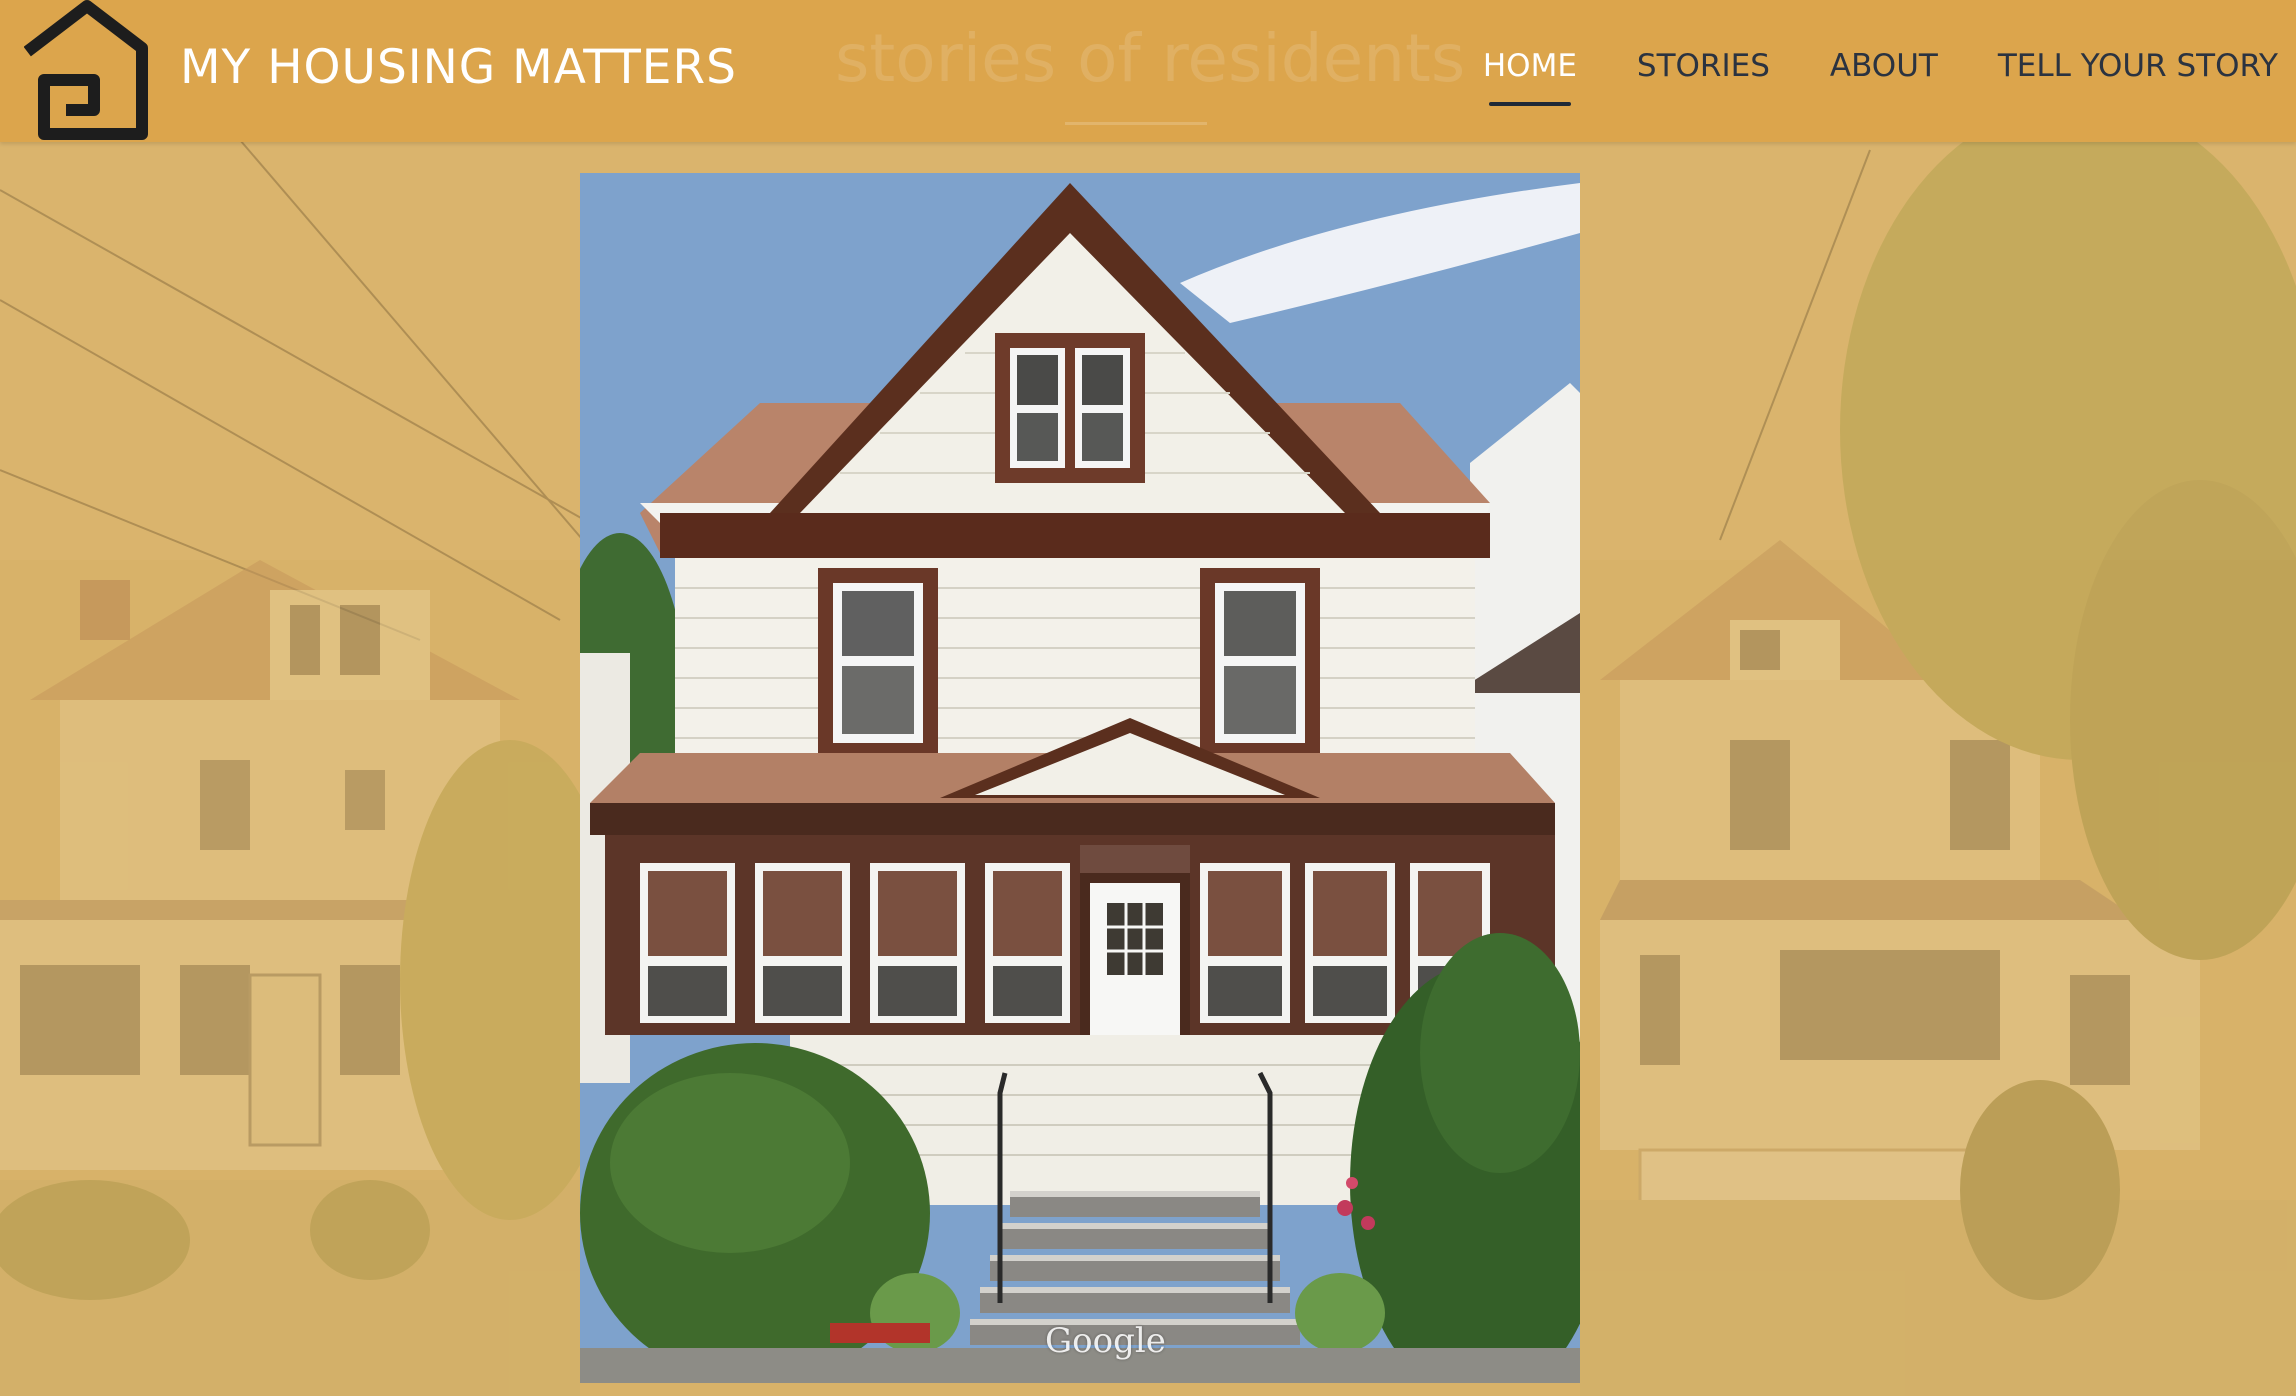 The width and height of the screenshot is (2296, 1396). What do you see at coordinates (1530, 77) in the screenshot?
I see `nav-home: HOME` at bounding box center [1530, 77].